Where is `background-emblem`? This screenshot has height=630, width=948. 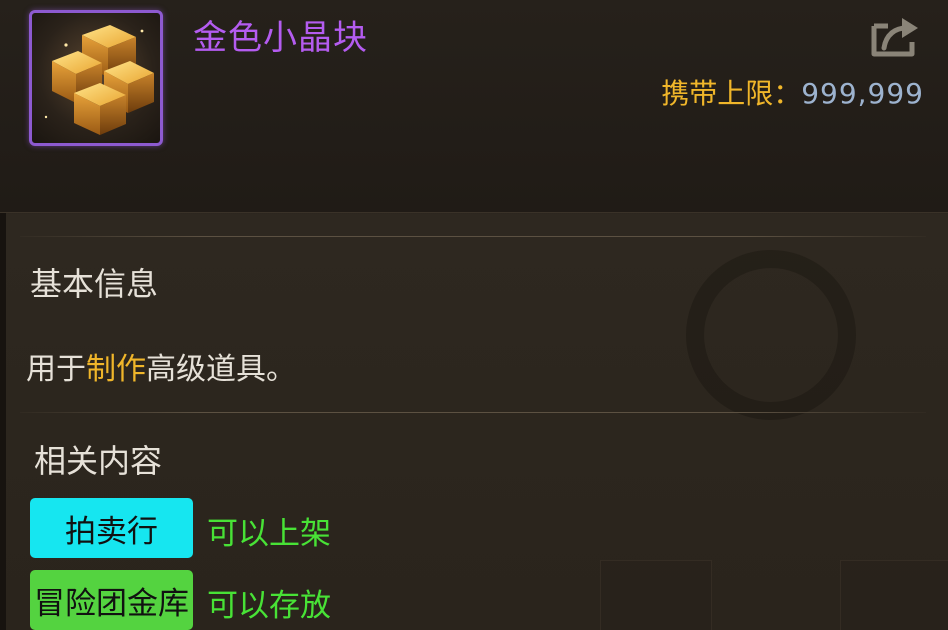
background-emblem is located at coordinates (771, 335).